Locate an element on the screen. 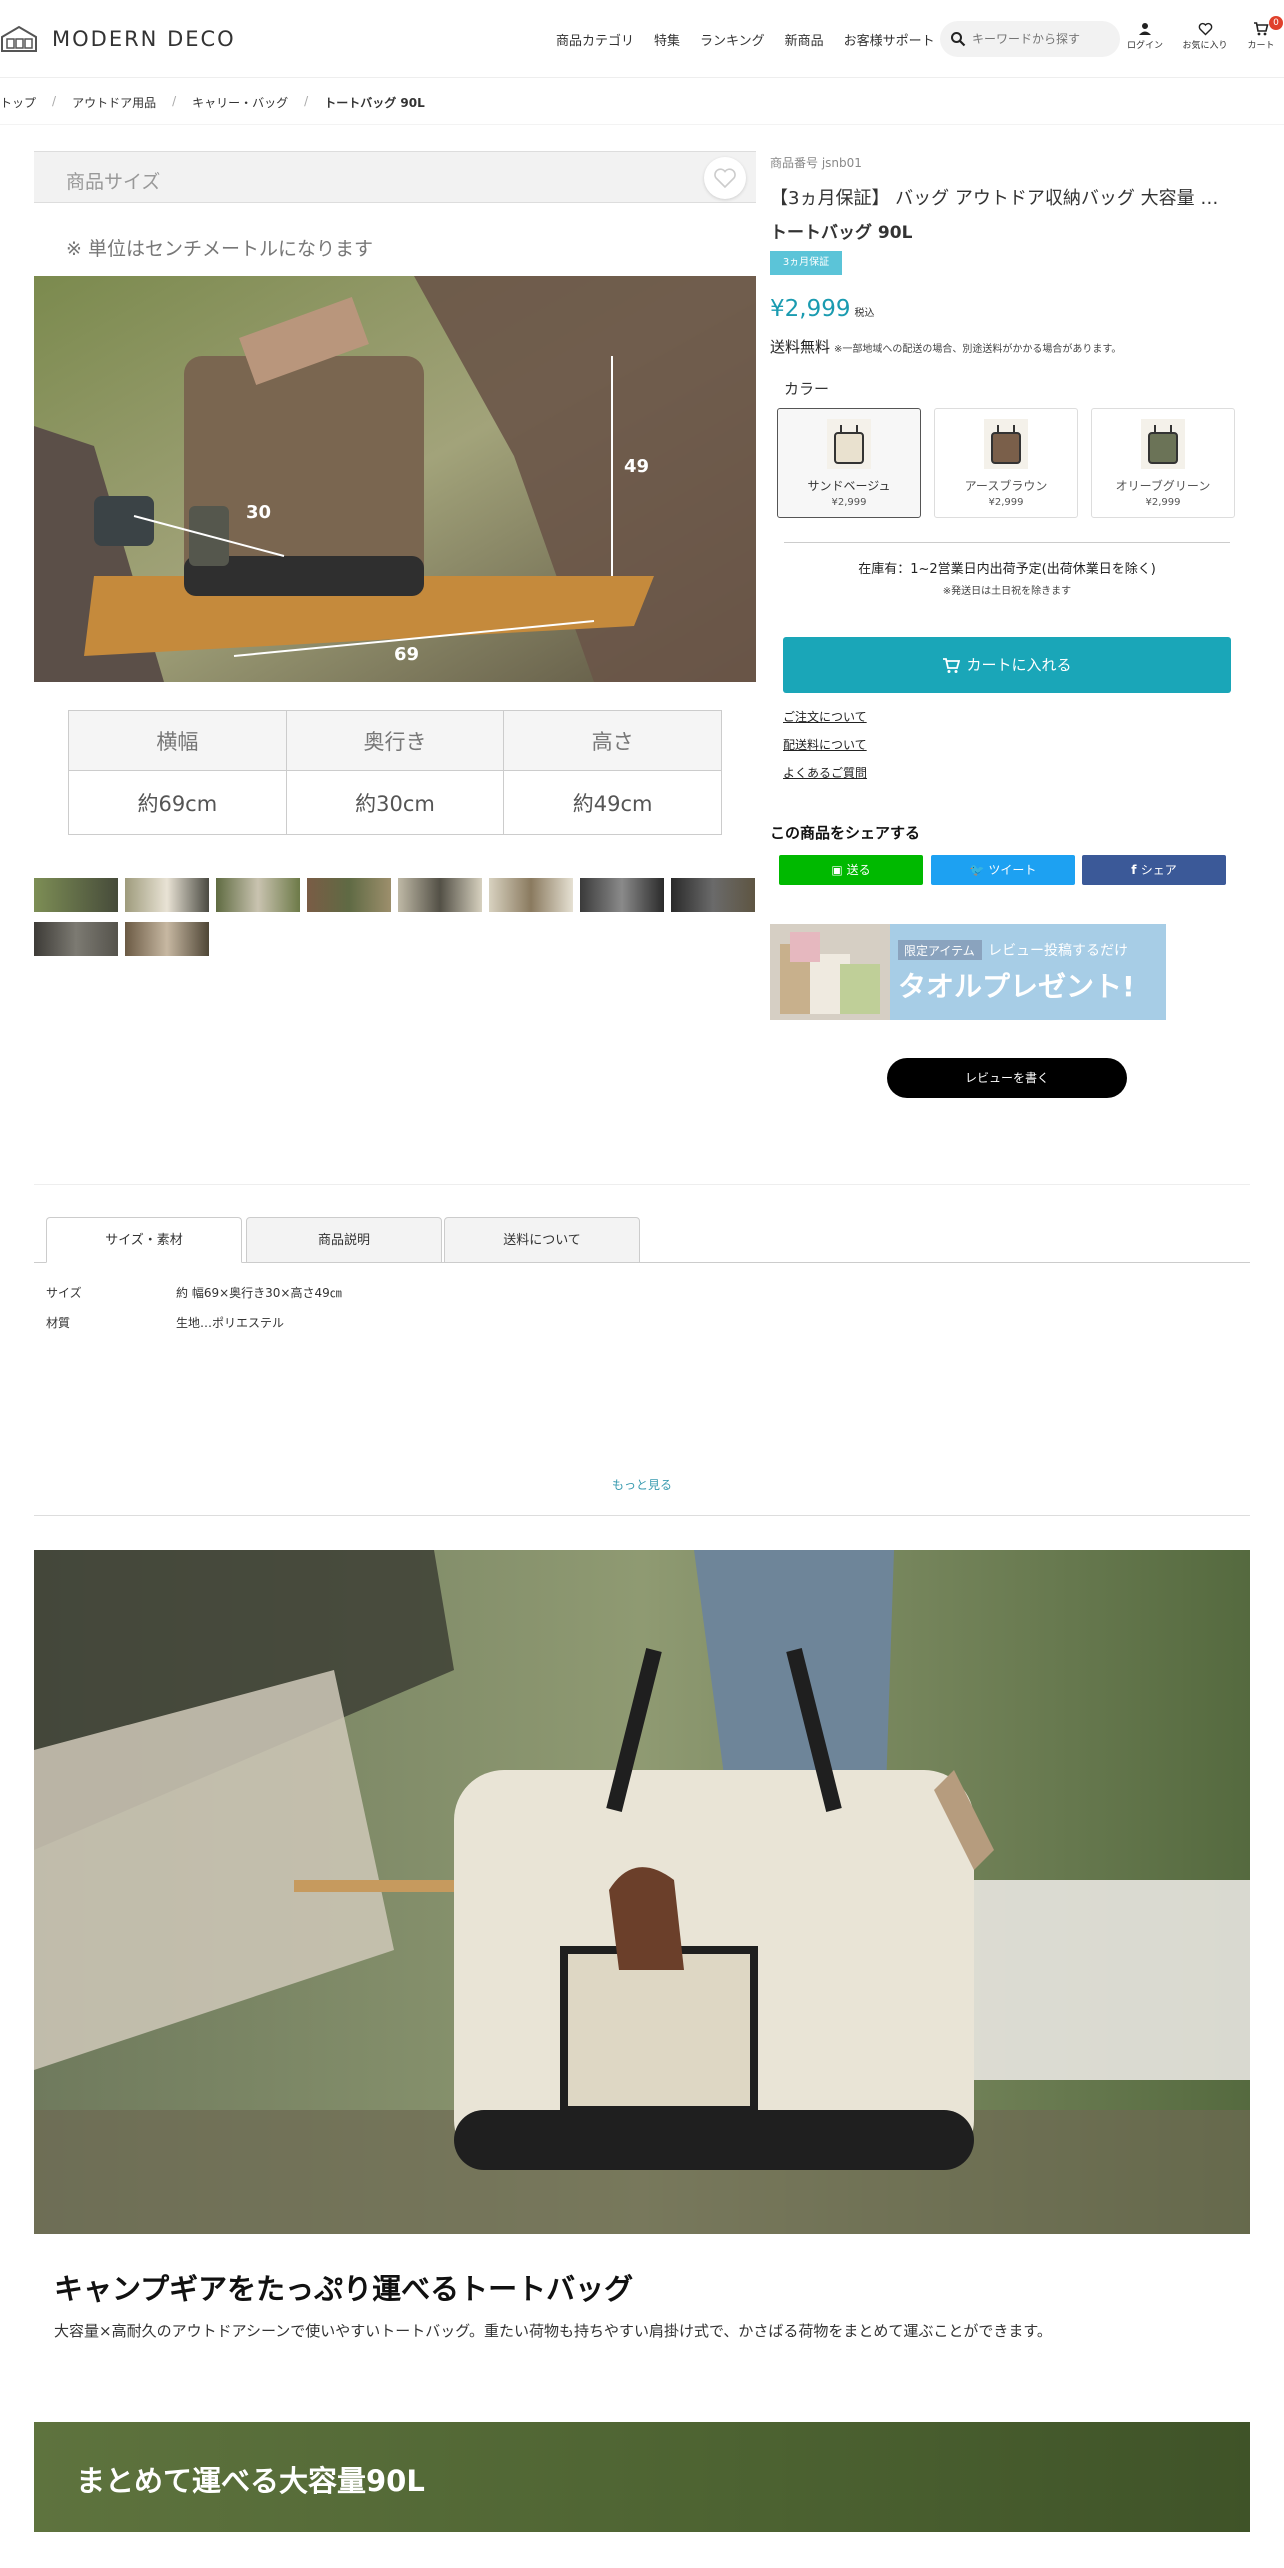 This screenshot has width=1284, height=2568. tote-bag-dimensions-image: 49 30 69 is located at coordinates (395, 479).